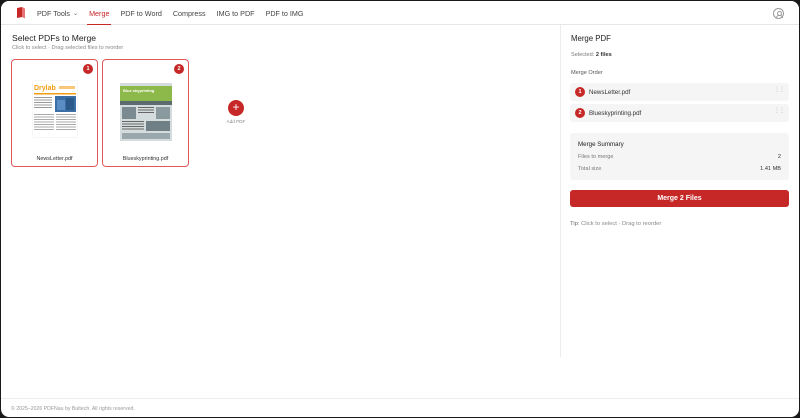 The image size is (800, 418). What do you see at coordinates (21, 13) in the screenshot?
I see `app-logo-icon` at bounding box center [21, 13].